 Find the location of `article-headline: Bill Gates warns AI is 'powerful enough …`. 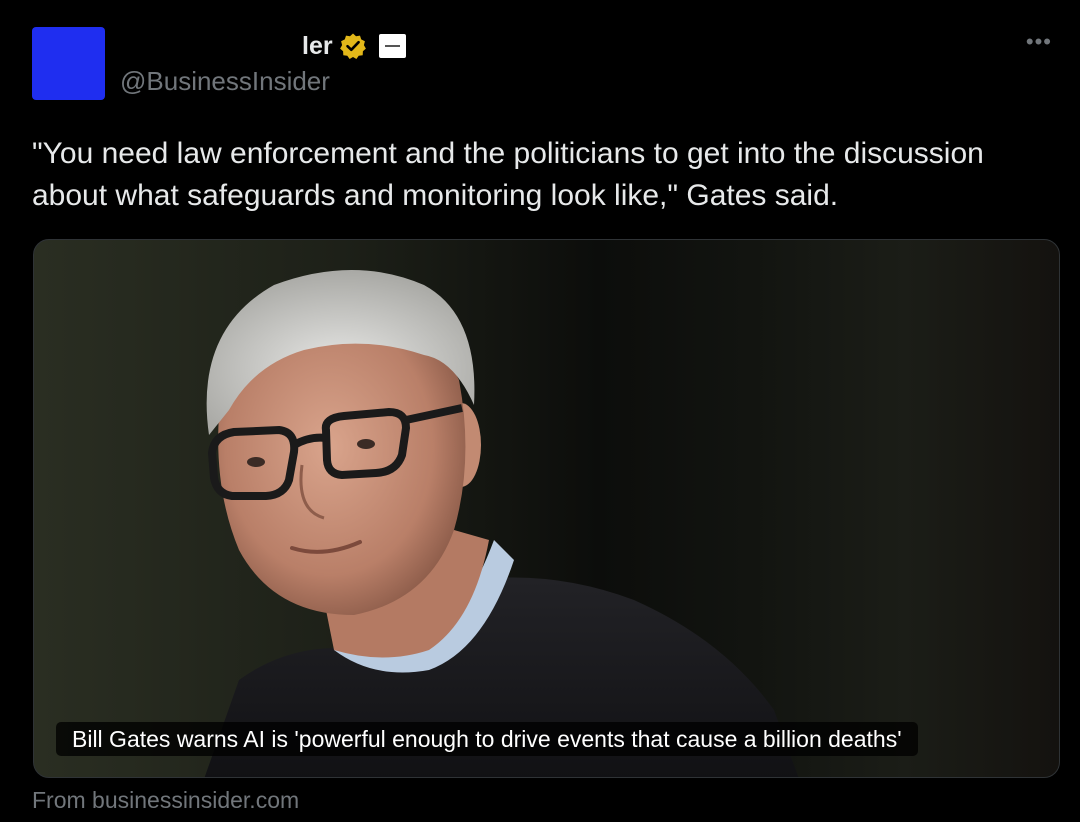

article-headline: Bill Gates warns AI is 'powerful enough … is located at coordinates (487, 739).